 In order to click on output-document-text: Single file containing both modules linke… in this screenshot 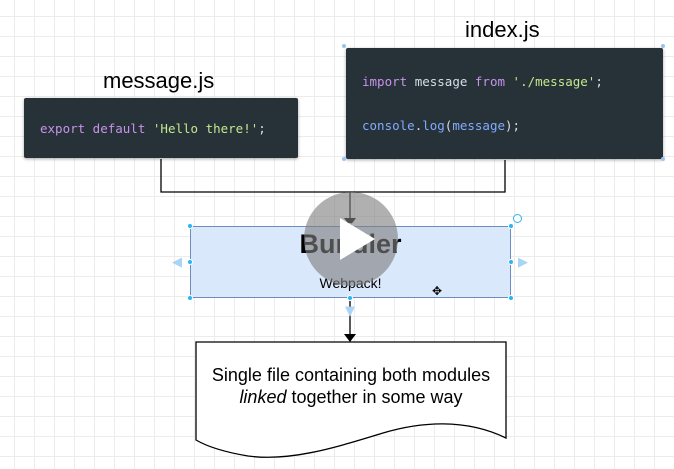, I will do `click(351, 386)`.